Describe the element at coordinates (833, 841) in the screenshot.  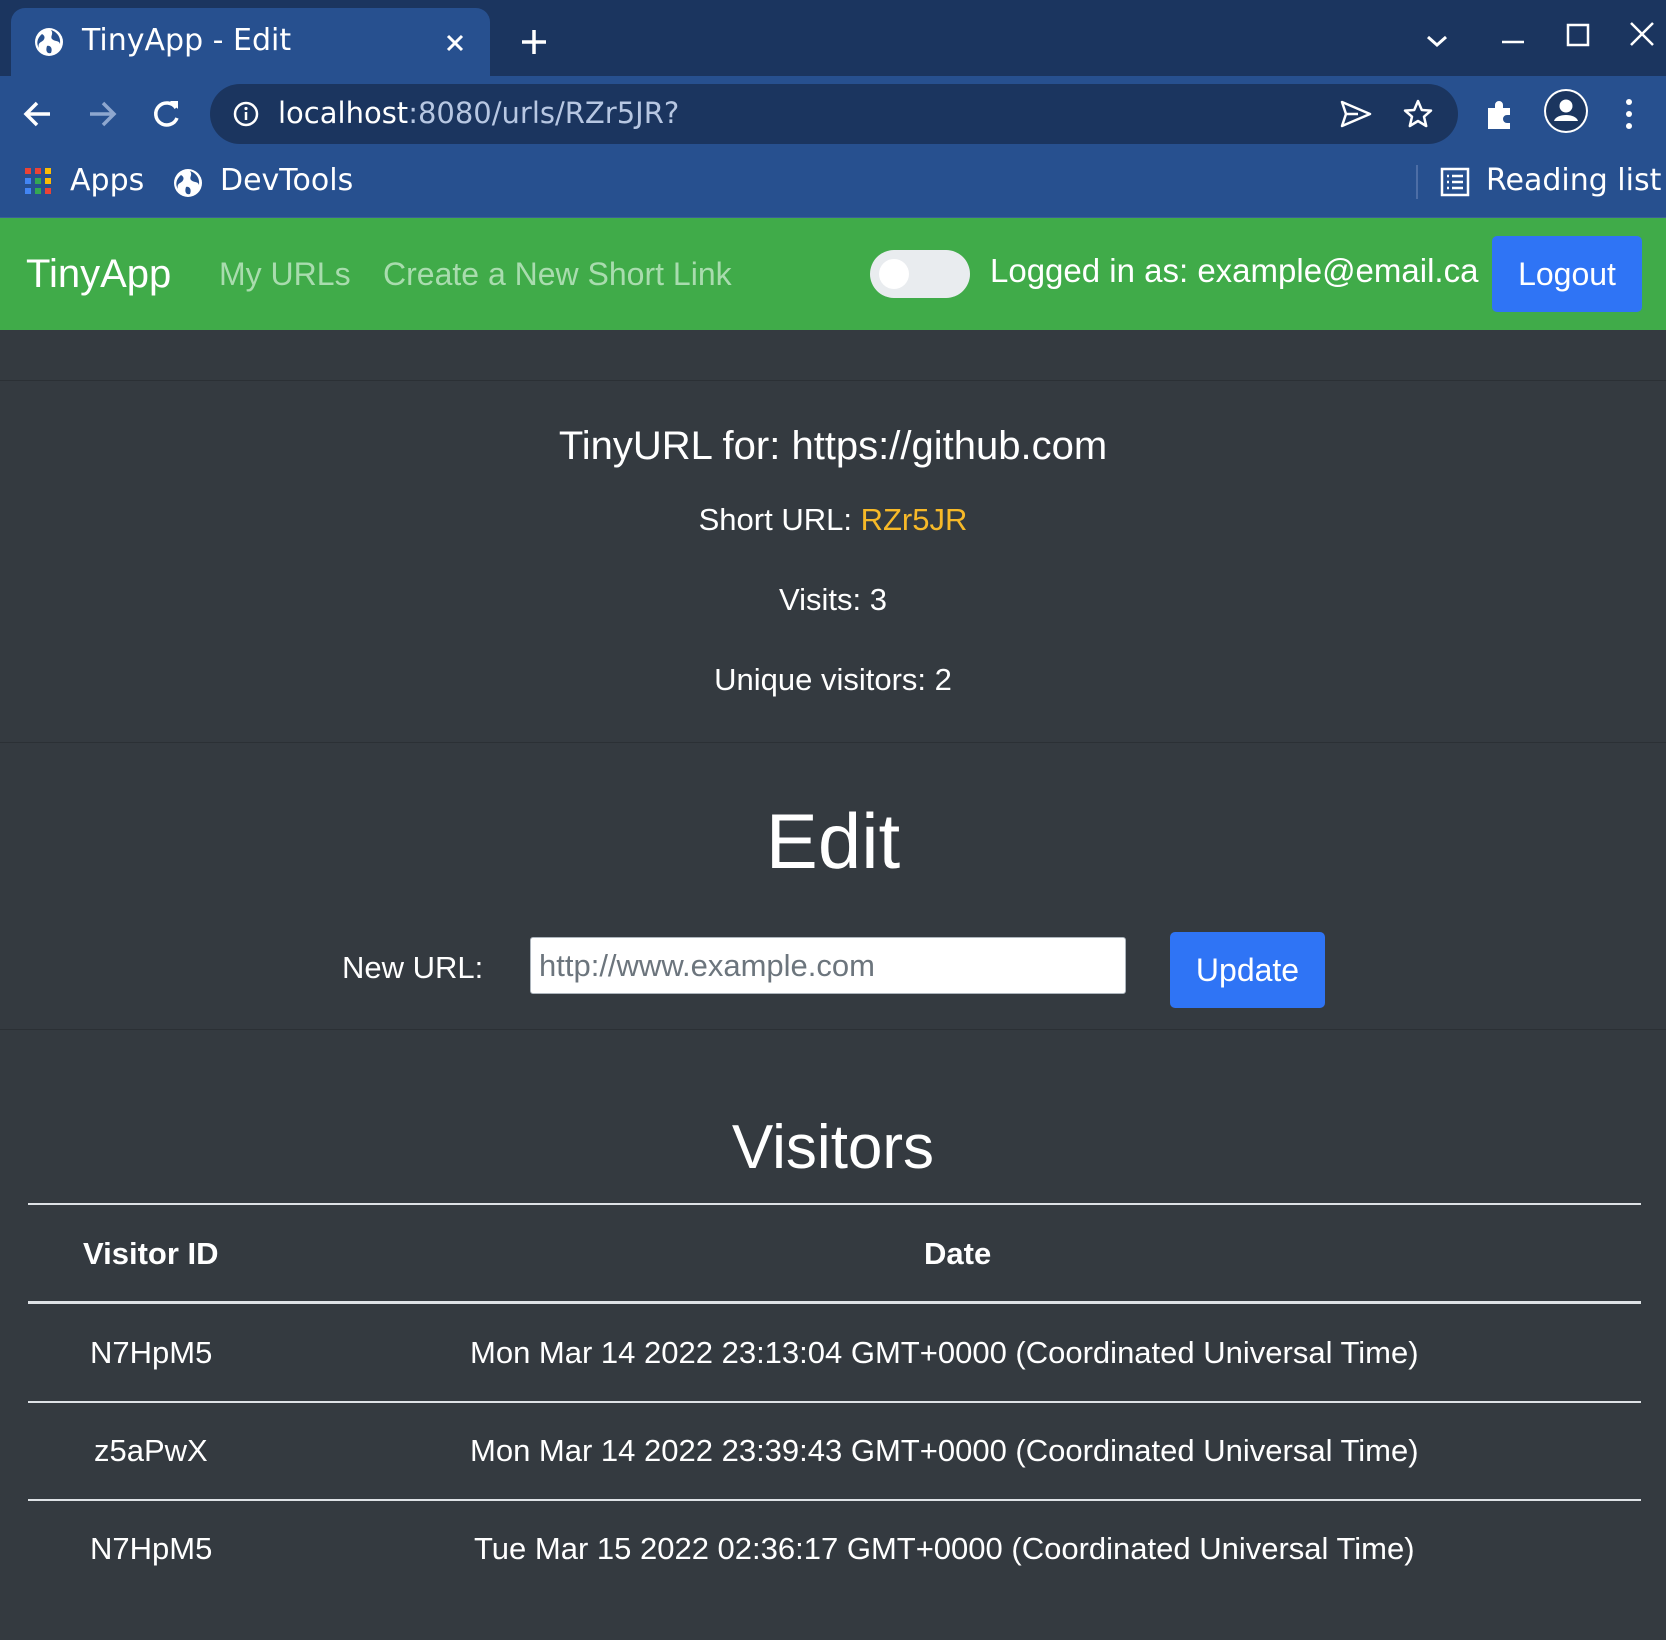
I see `edit-heading: Edit` at that location.